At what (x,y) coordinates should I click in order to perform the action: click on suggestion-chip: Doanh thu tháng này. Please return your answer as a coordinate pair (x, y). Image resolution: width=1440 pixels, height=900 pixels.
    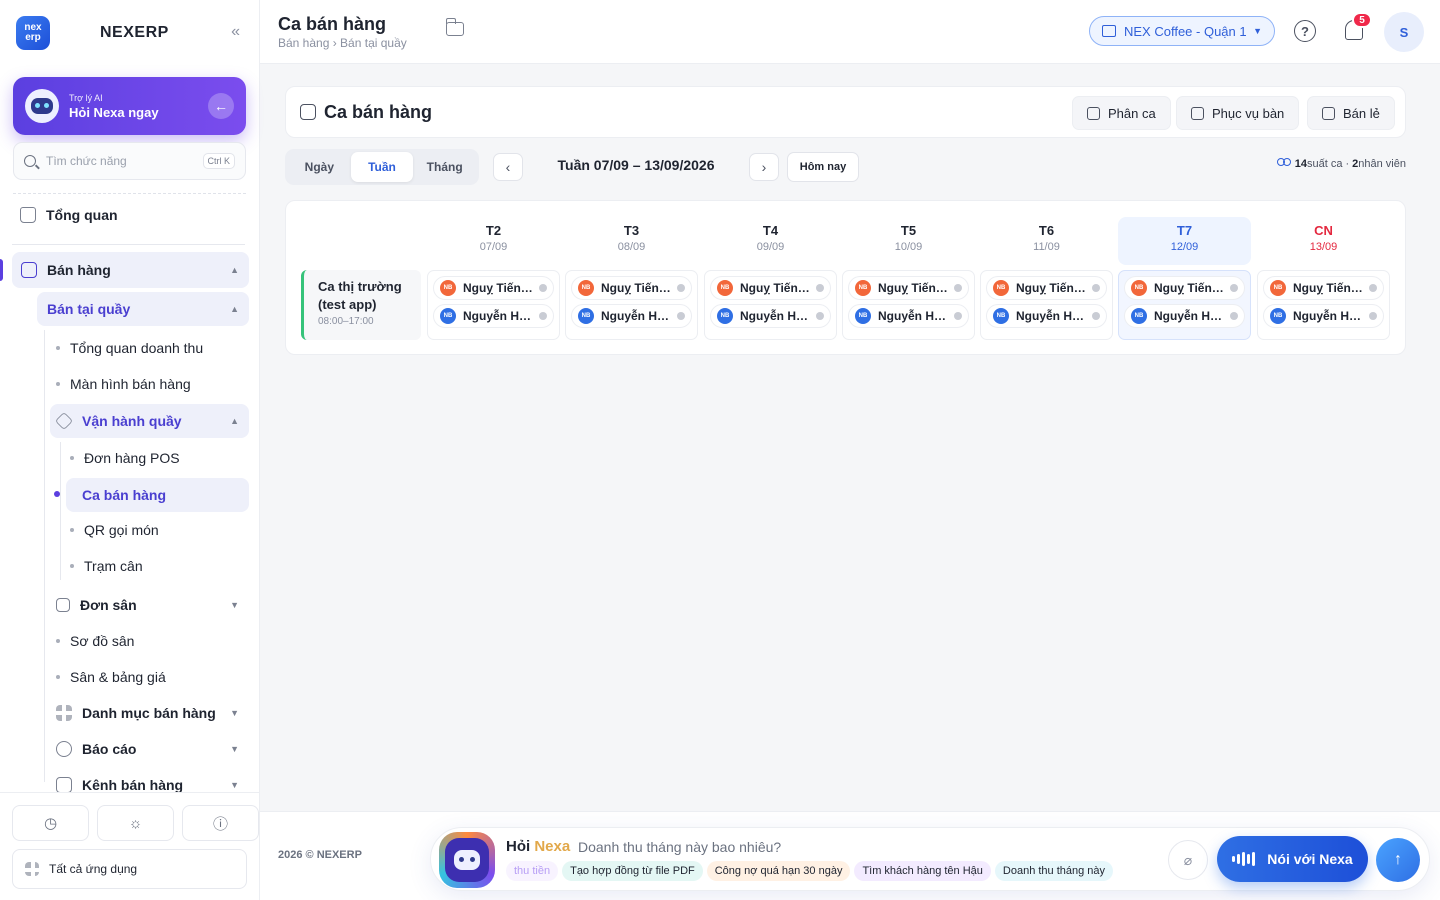
    Looking at the image, I should click on (1054, 871).